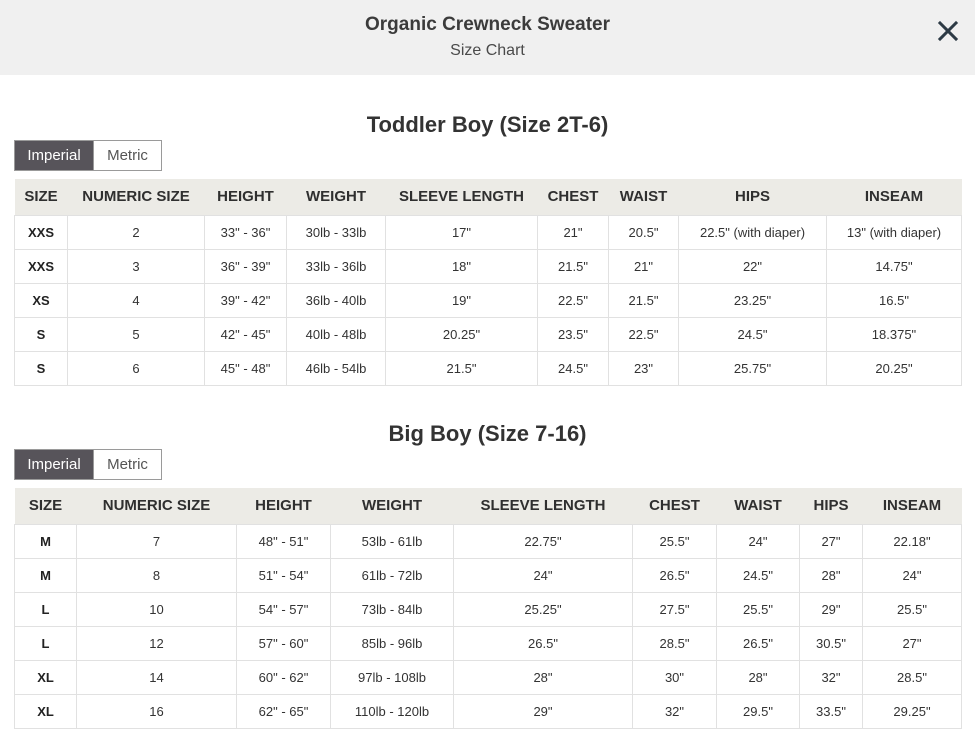 The image size is (975, 756). I want to click on table-cell: 110lb - 120lb, so click(392, 711).